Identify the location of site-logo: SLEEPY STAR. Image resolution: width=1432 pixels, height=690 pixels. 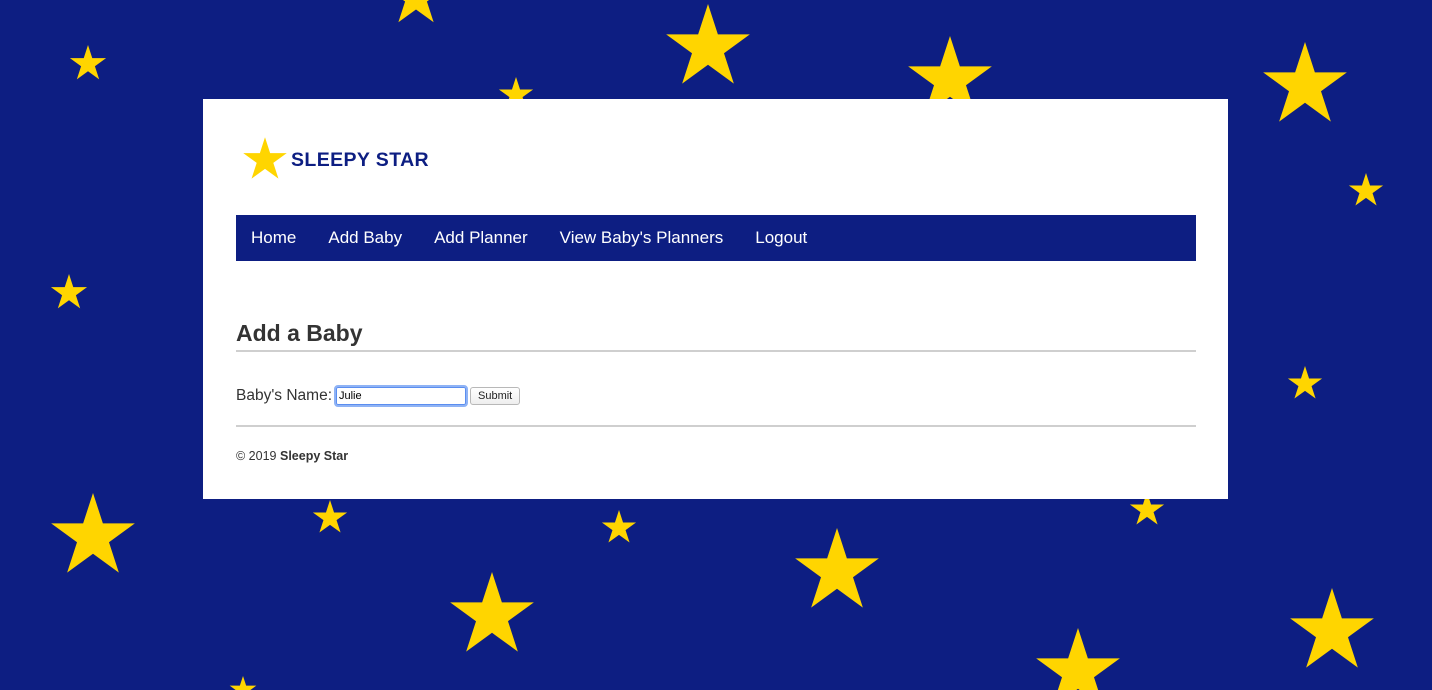
(335, 159).